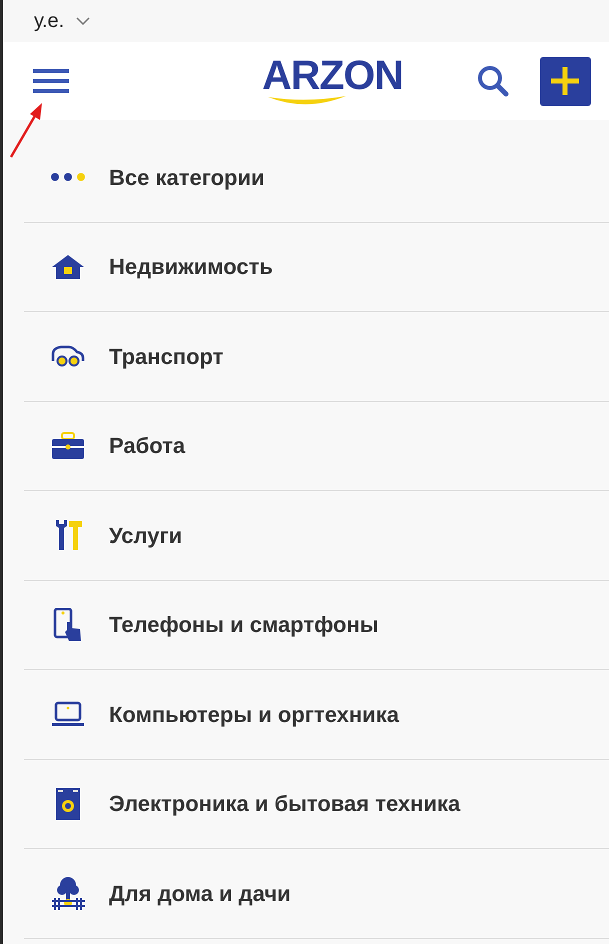 Image resolution: width=609 pixels, height=944 pixels. Describe the element at coordinates (493, 81) in the screenshot. I see `search-icon` at that location.